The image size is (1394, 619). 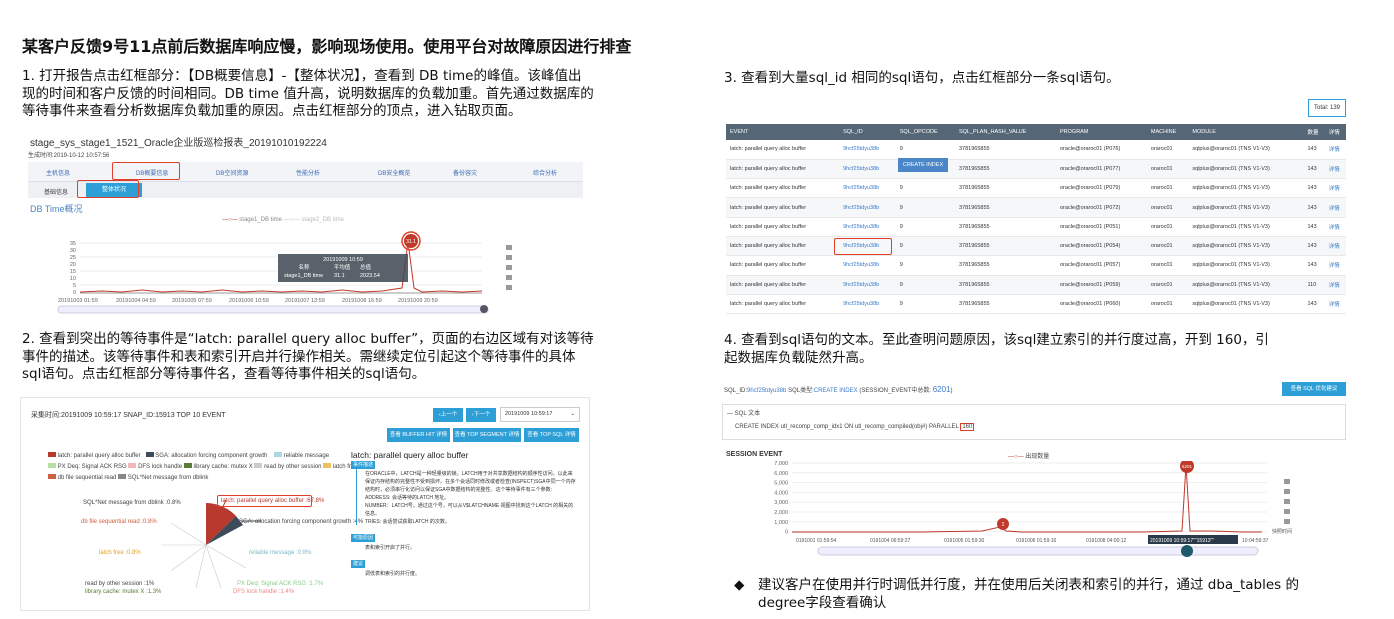 What do you see at coordinates (781, 474) in the screenshot?
I see `y-tick: 6,000` at bounding box center [781, 474].